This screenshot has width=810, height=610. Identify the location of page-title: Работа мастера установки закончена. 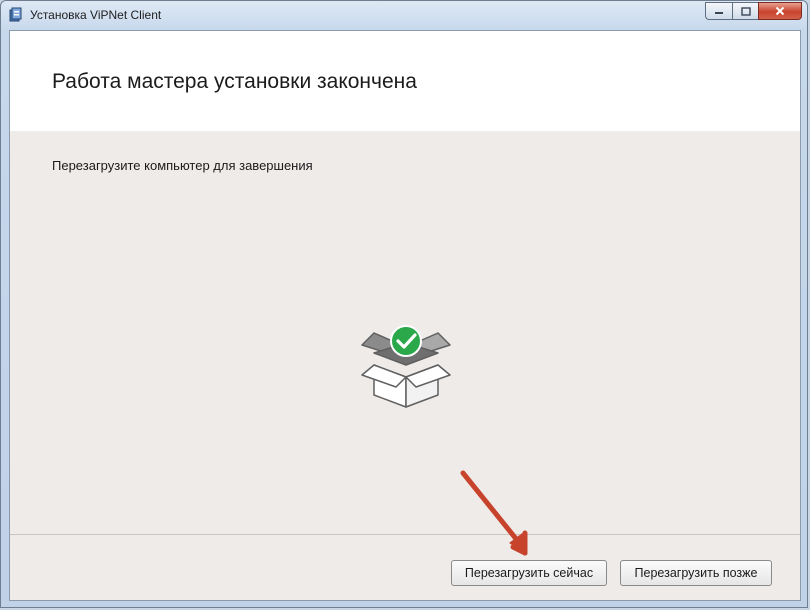
(234, 81).